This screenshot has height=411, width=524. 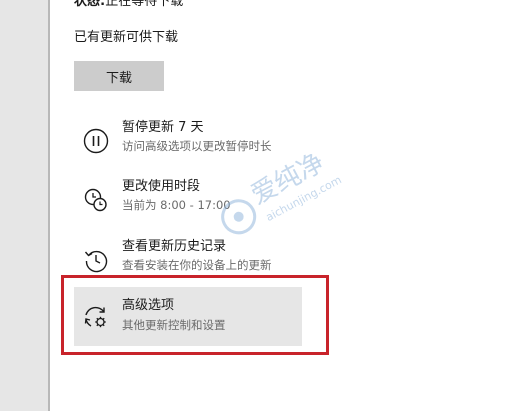 What do you see at coordinates (282, 191) in the screenshot?
I see `watermark-logo: 爱纯净 aichunjing.com` at bounding box center [282, 191].